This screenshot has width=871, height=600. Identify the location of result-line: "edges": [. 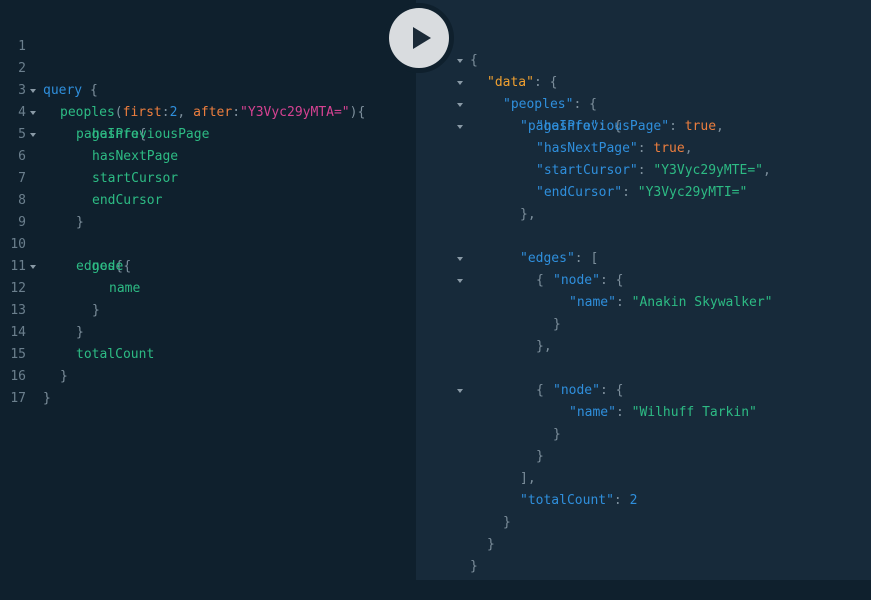
(507, 235).